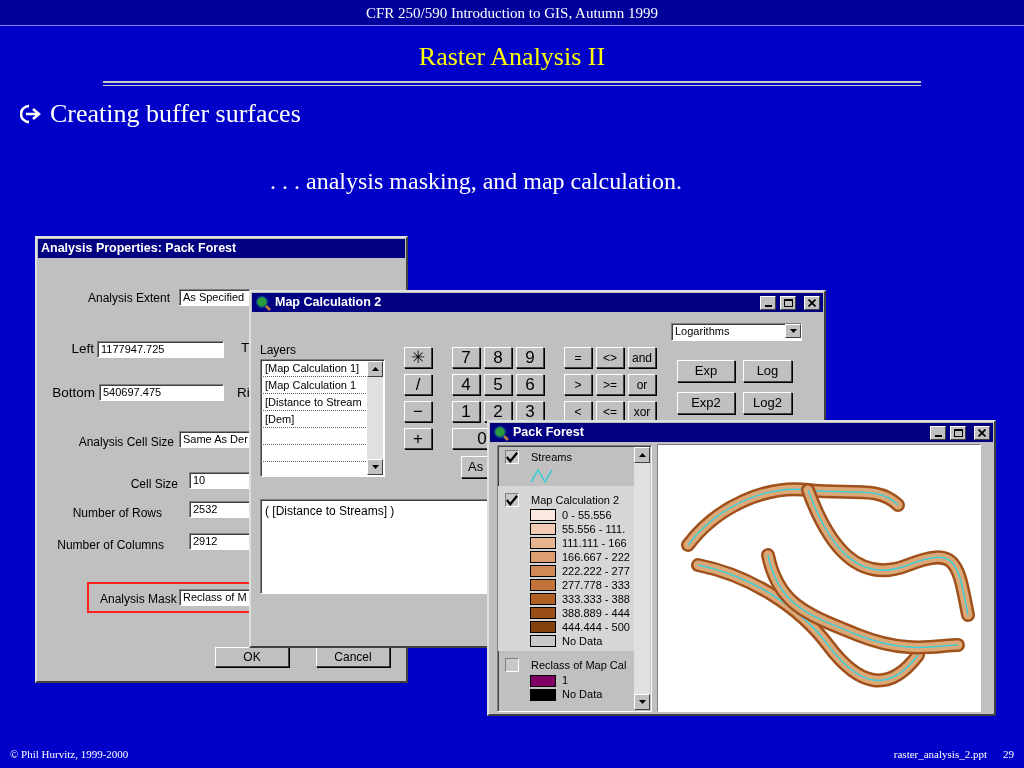 Image resolution: width=1024 pixels, height=768 pixels. Describe the element at coordinates (940, 754) in the screenshot. I see `file-name: raster_analysis_2.ppt` at that location.